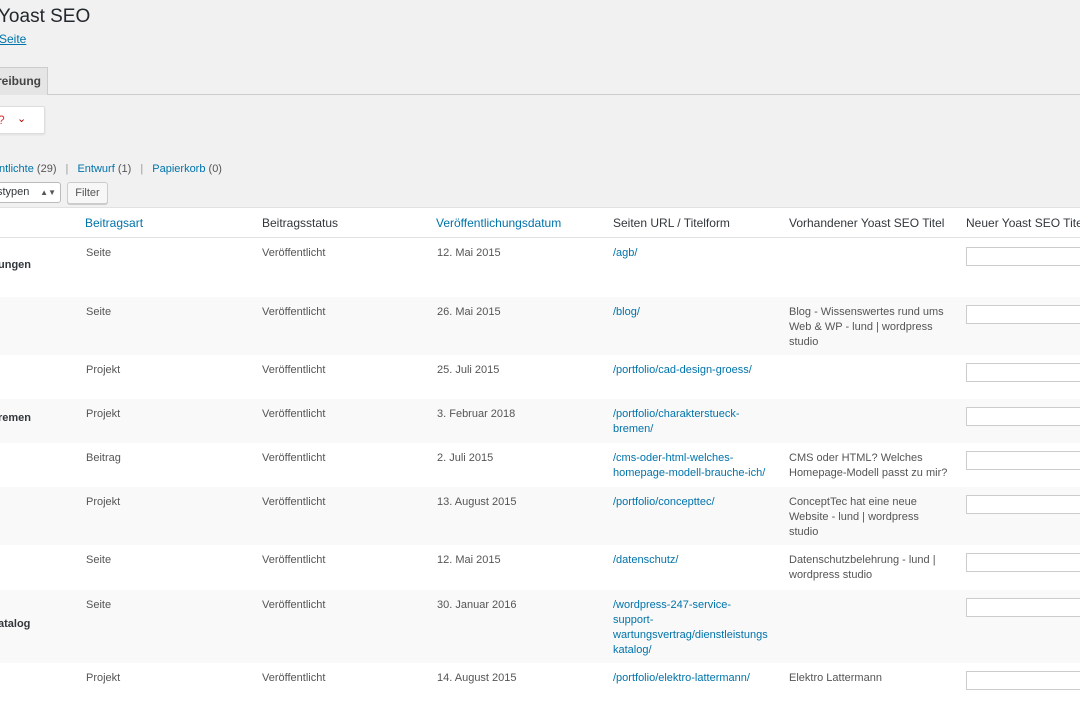  Describe the element at coordinates (1023, 223) in the screenshot. I see `column-header-new-title: Neuer Yoast SEO Titel` at that location.